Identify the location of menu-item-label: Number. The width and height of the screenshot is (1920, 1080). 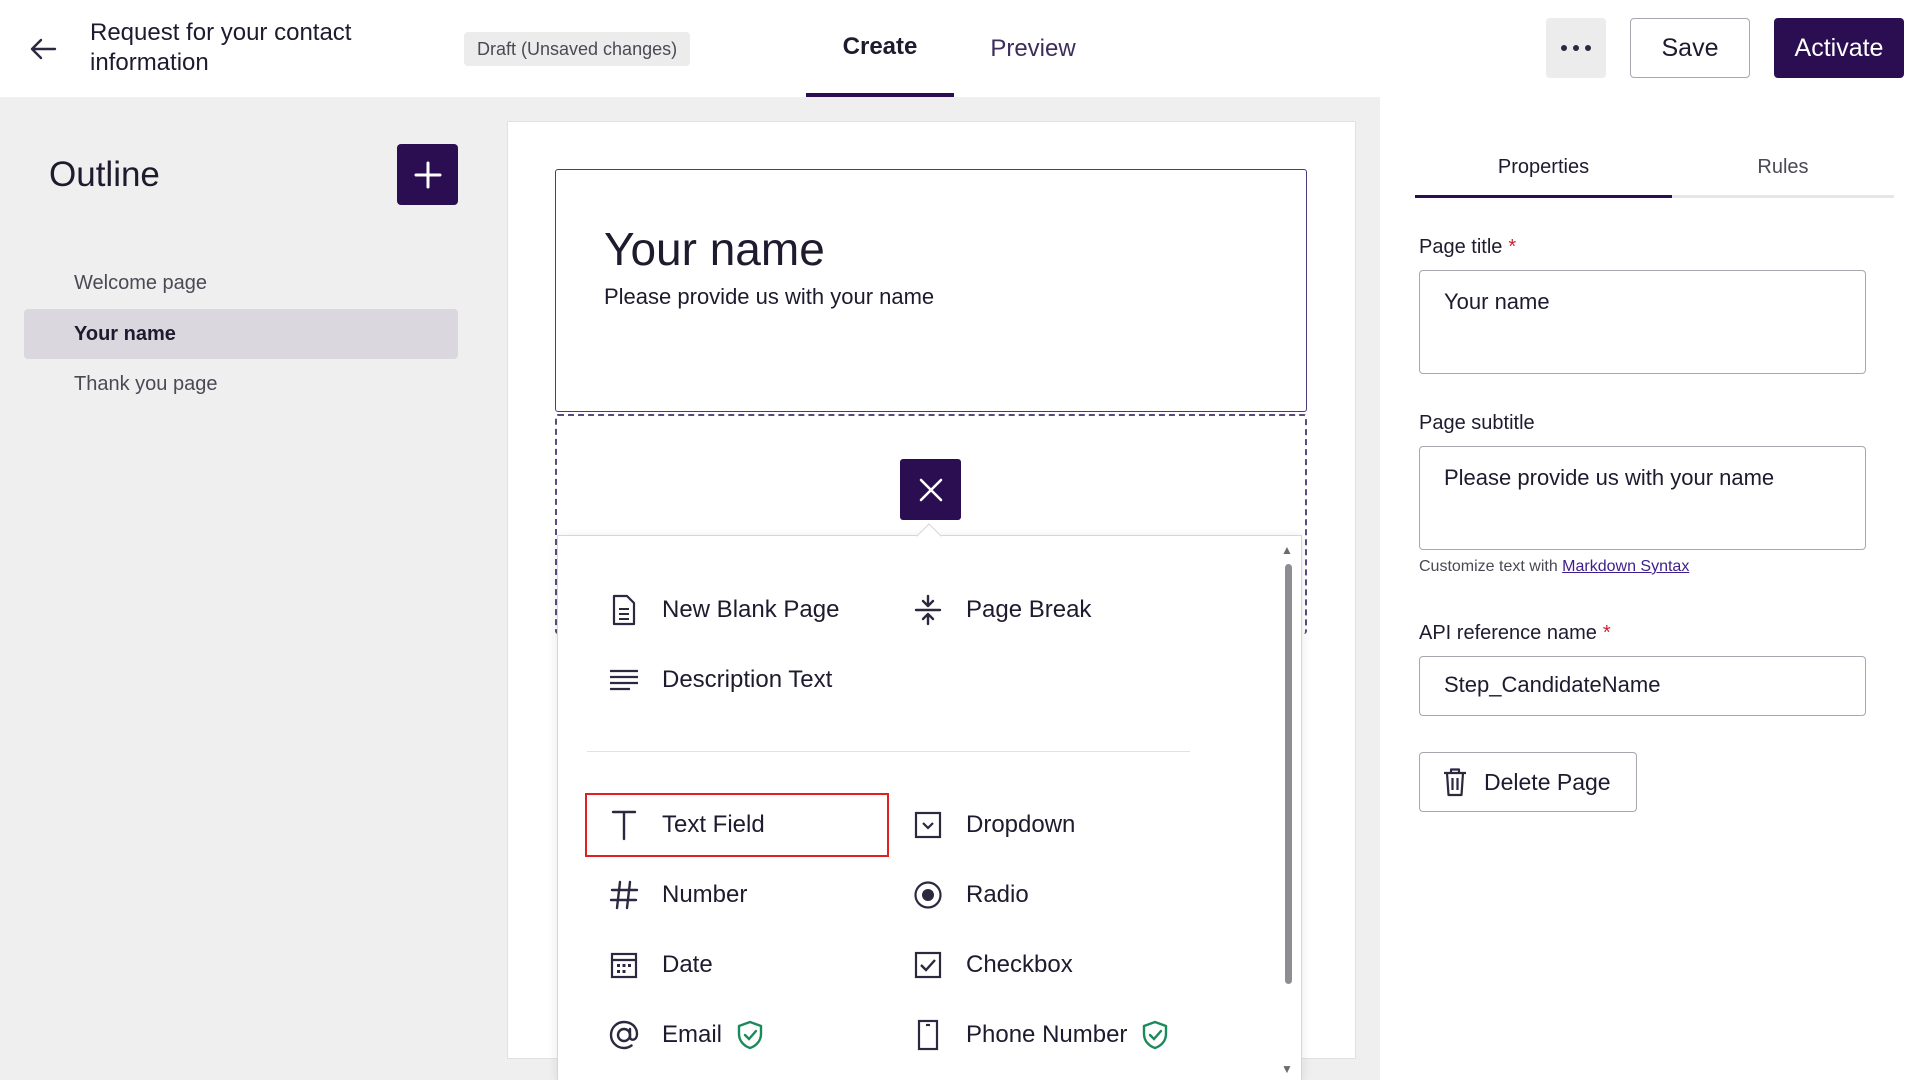
(705, 894).